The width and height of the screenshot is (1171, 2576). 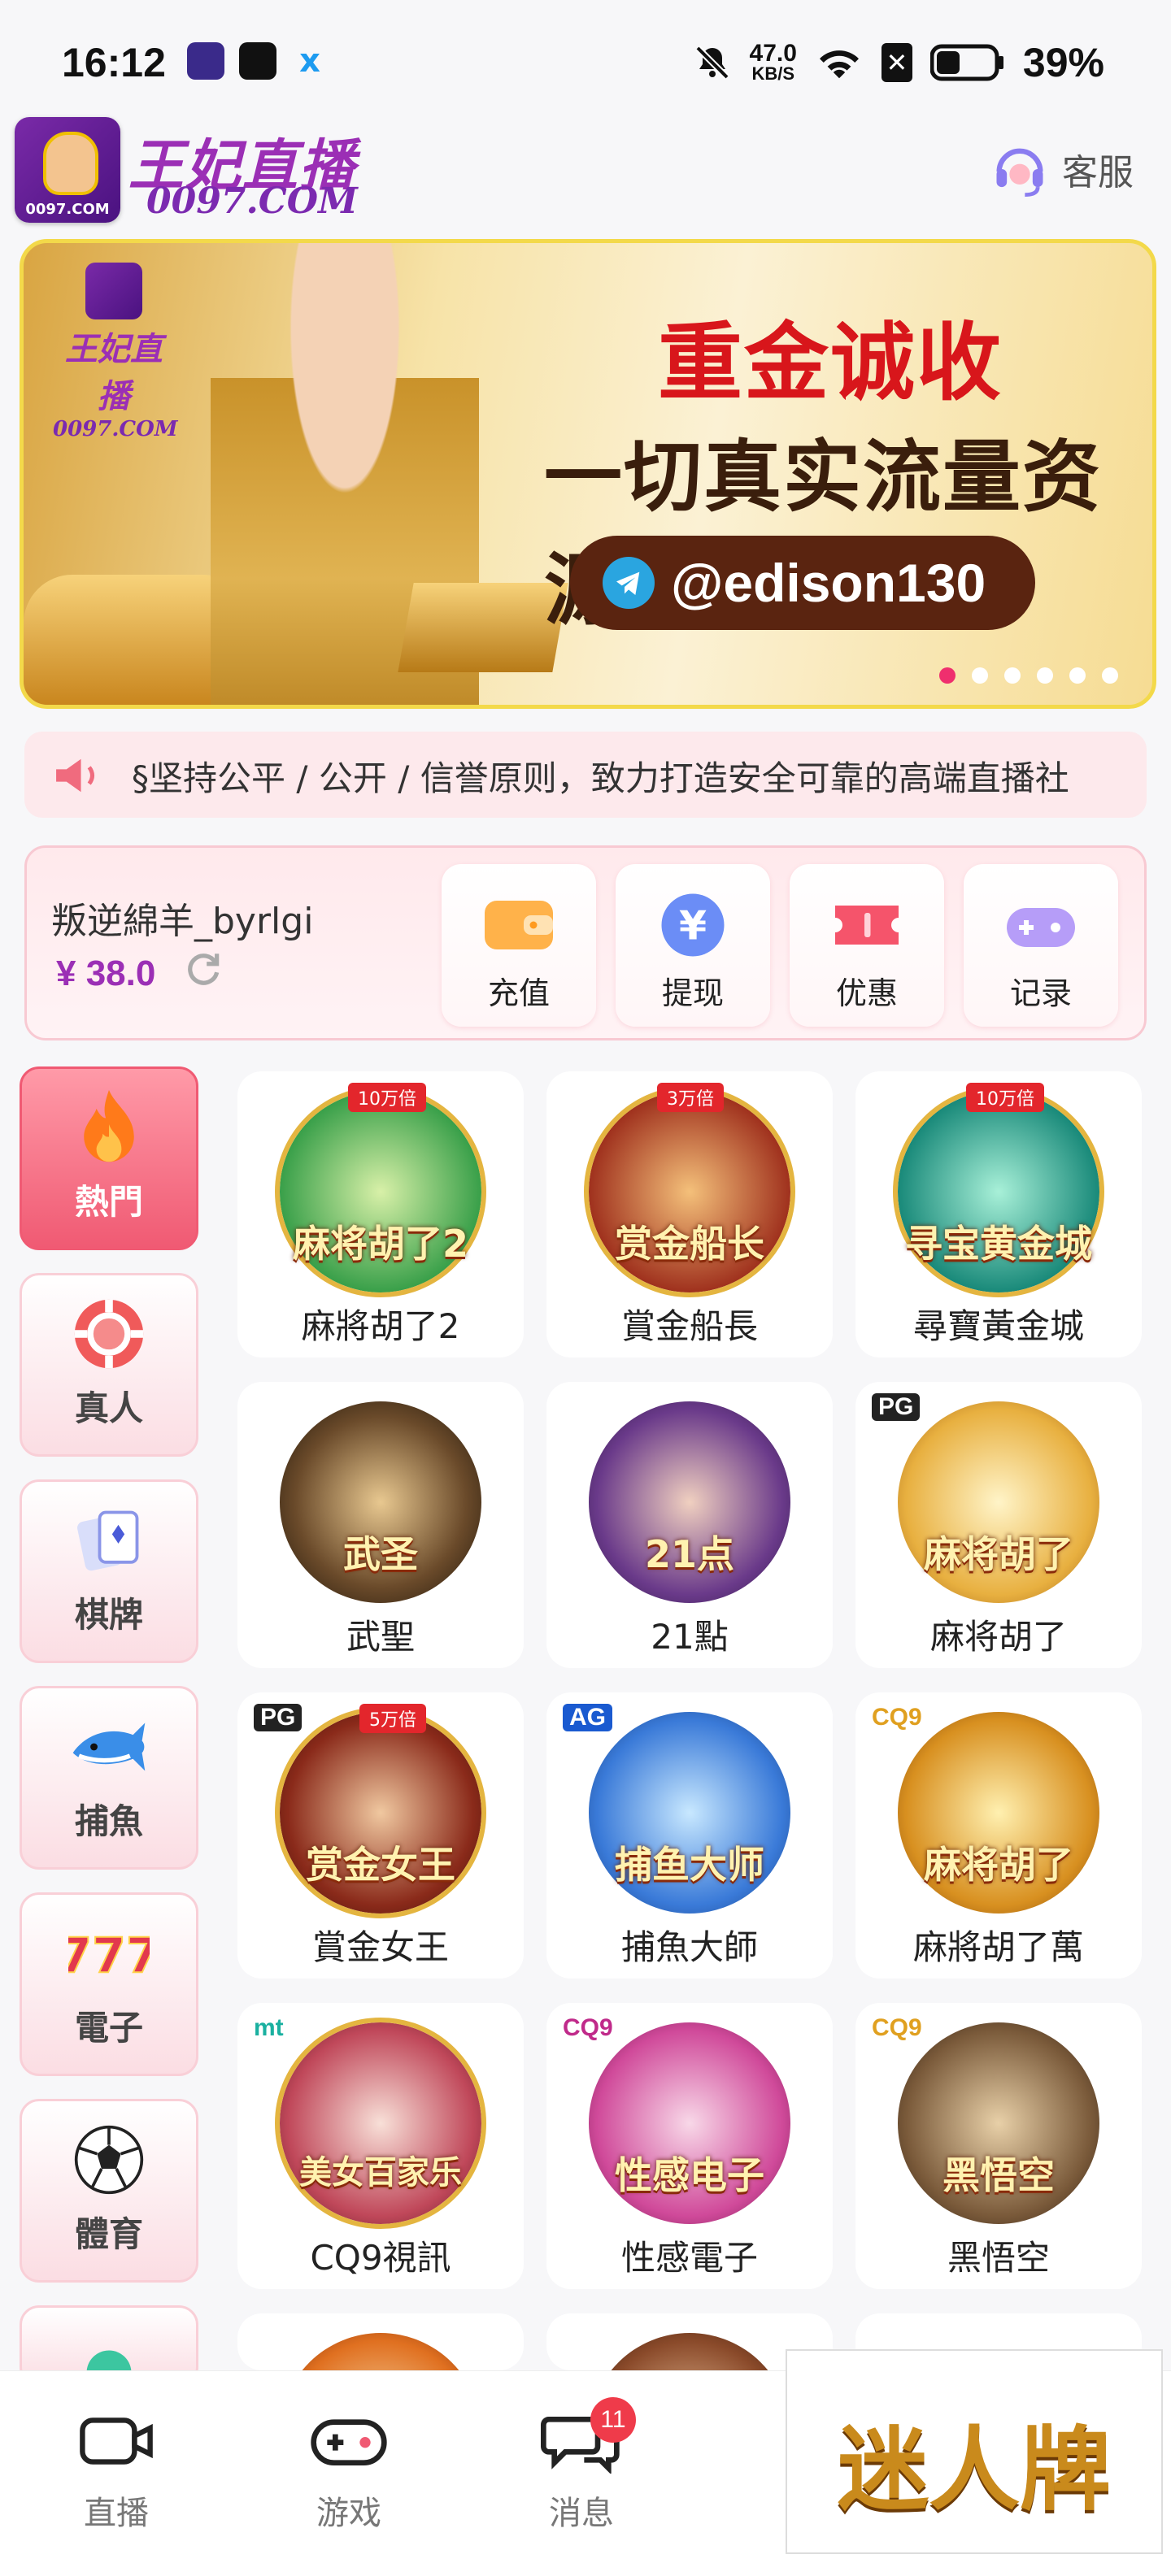 What do you see at coordinates (999, 1214) in the screenshot?
I see `game-tile: 10万倍 寻宝黄金城 尋寶黃金城` at bounding box center [999, 1214].